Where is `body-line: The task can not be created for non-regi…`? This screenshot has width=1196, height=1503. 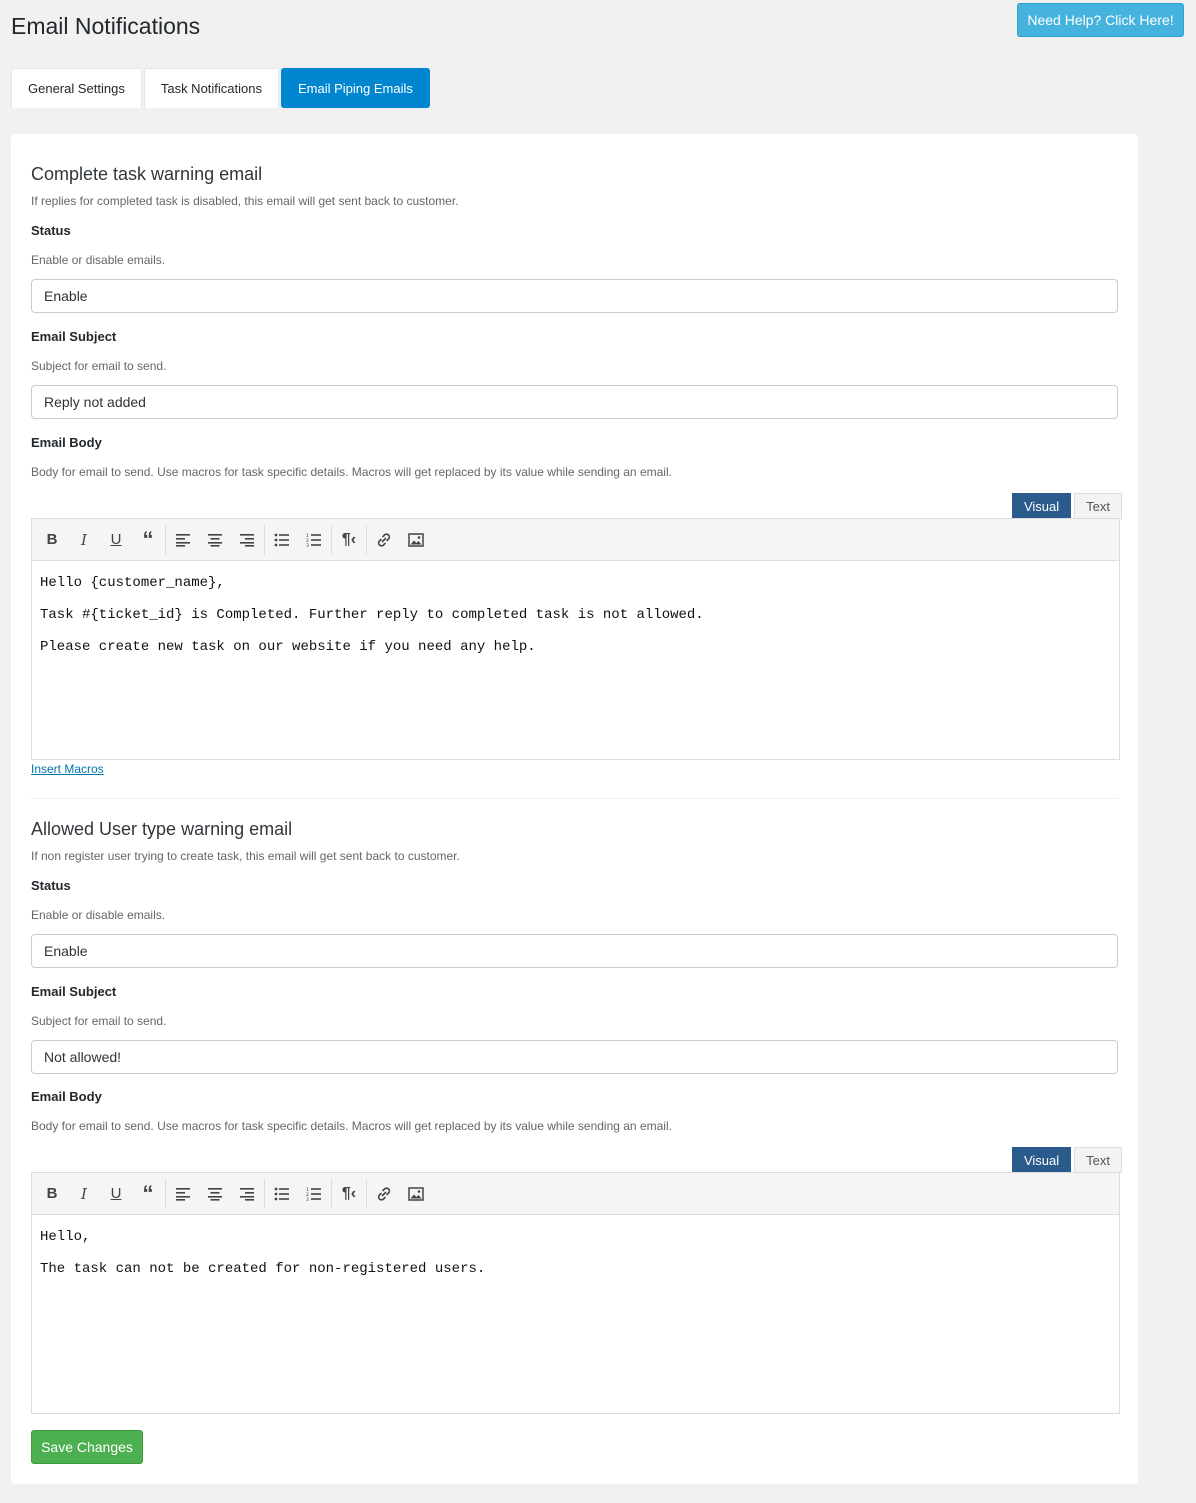
body-line: The task can not be created for non-regi… is located at coordinates (263, 1269).